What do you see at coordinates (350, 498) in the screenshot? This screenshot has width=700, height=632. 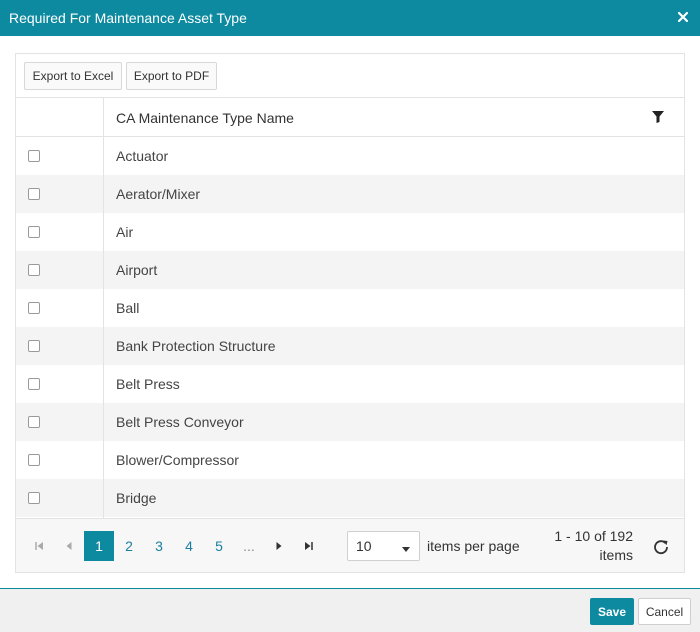 I see `table-row: Bridge` at bounding box center [350, 498].